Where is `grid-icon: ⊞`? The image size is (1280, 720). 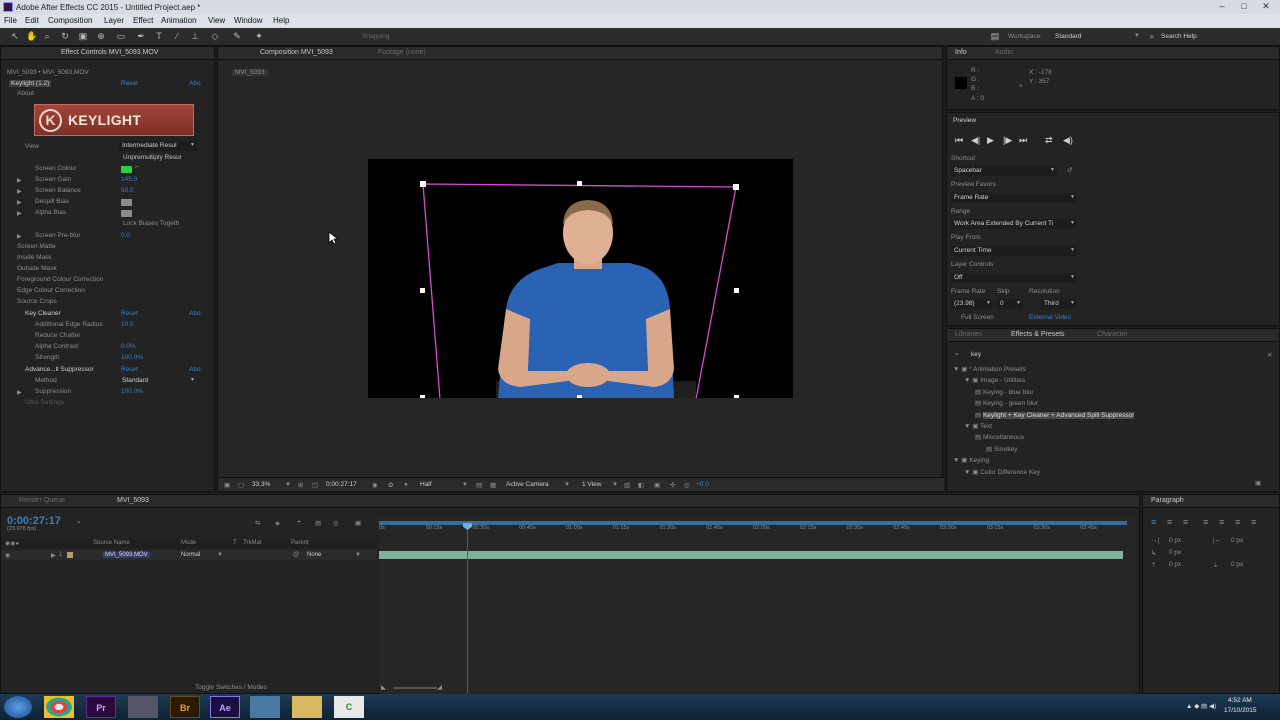 grid-icon: ⊞ is located at coordinates (300, 485).